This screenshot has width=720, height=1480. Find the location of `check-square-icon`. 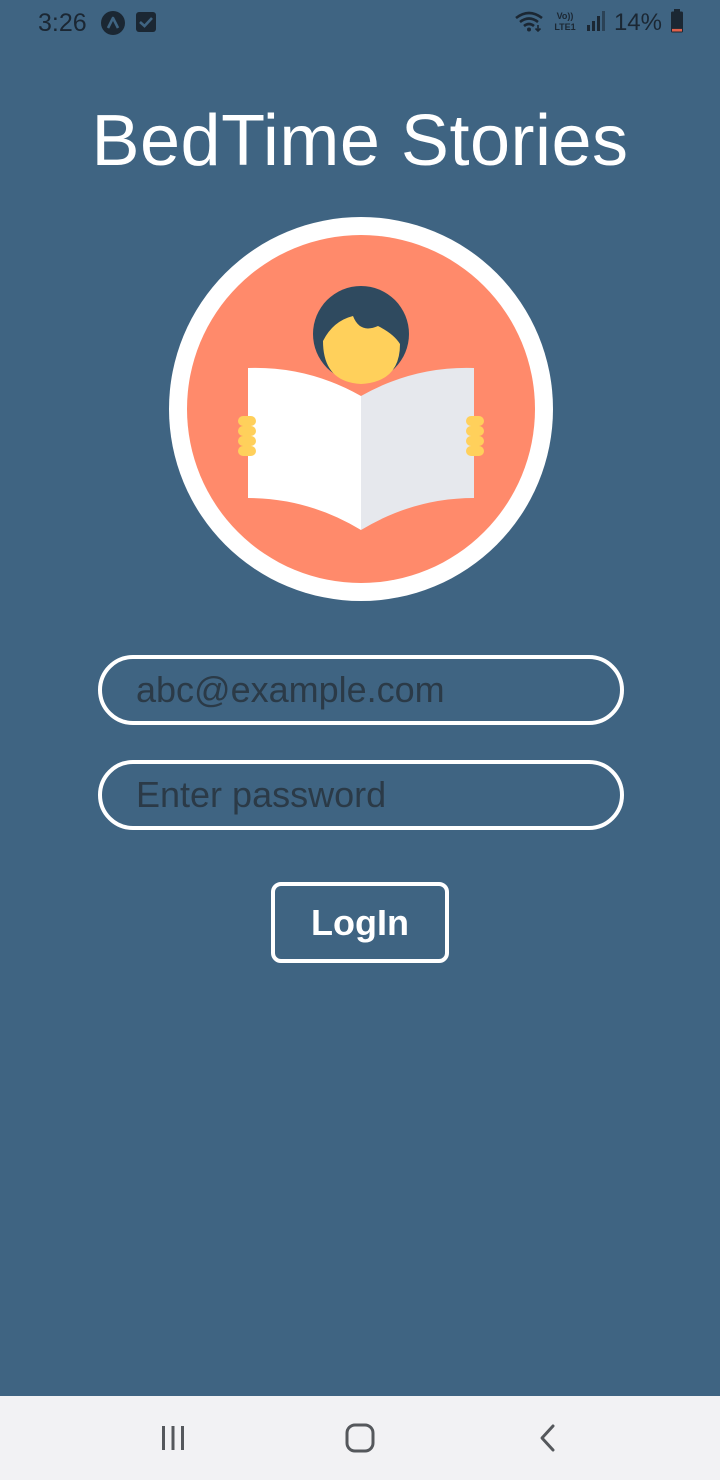

check-square-icon is located at coordinates (147, 23).